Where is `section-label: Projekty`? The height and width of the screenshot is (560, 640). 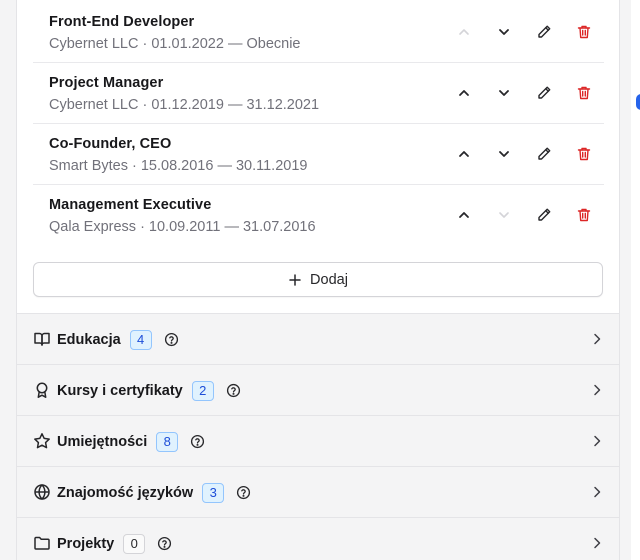 section-label: Projekty is located at coordinates (86, 543).